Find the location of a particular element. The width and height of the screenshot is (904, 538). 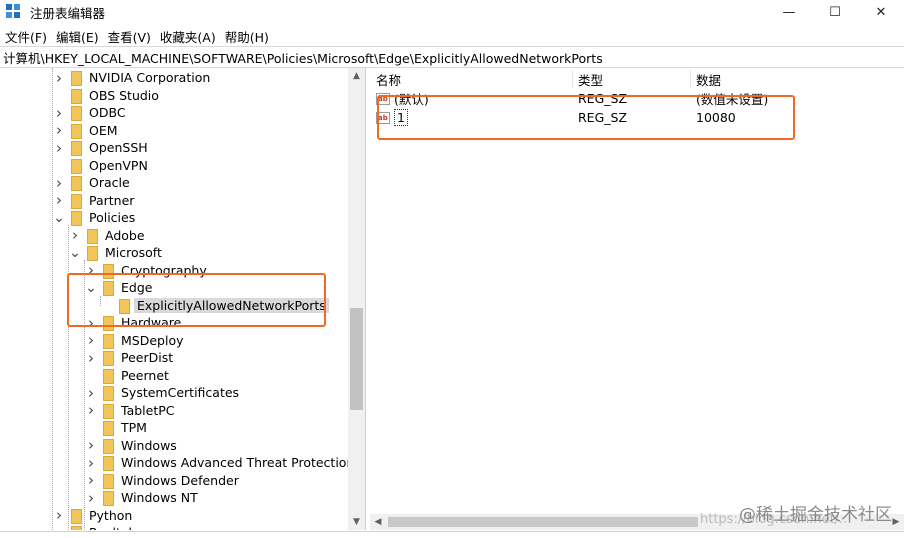

tree-item-label: OpenVPN is located at coordinates (118, 165).